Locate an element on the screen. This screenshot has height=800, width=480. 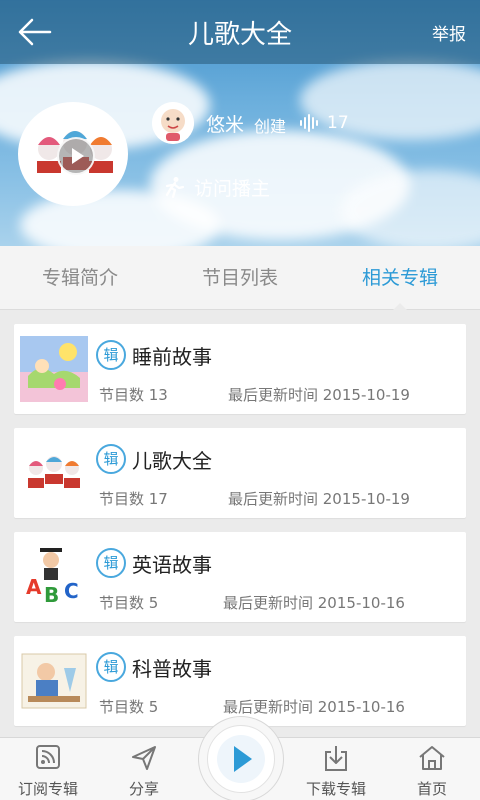
list-item: A B C 辑 英语故事 节目数 5 最后更新时间 2015-10-16 is located at coordinates (240, 577).